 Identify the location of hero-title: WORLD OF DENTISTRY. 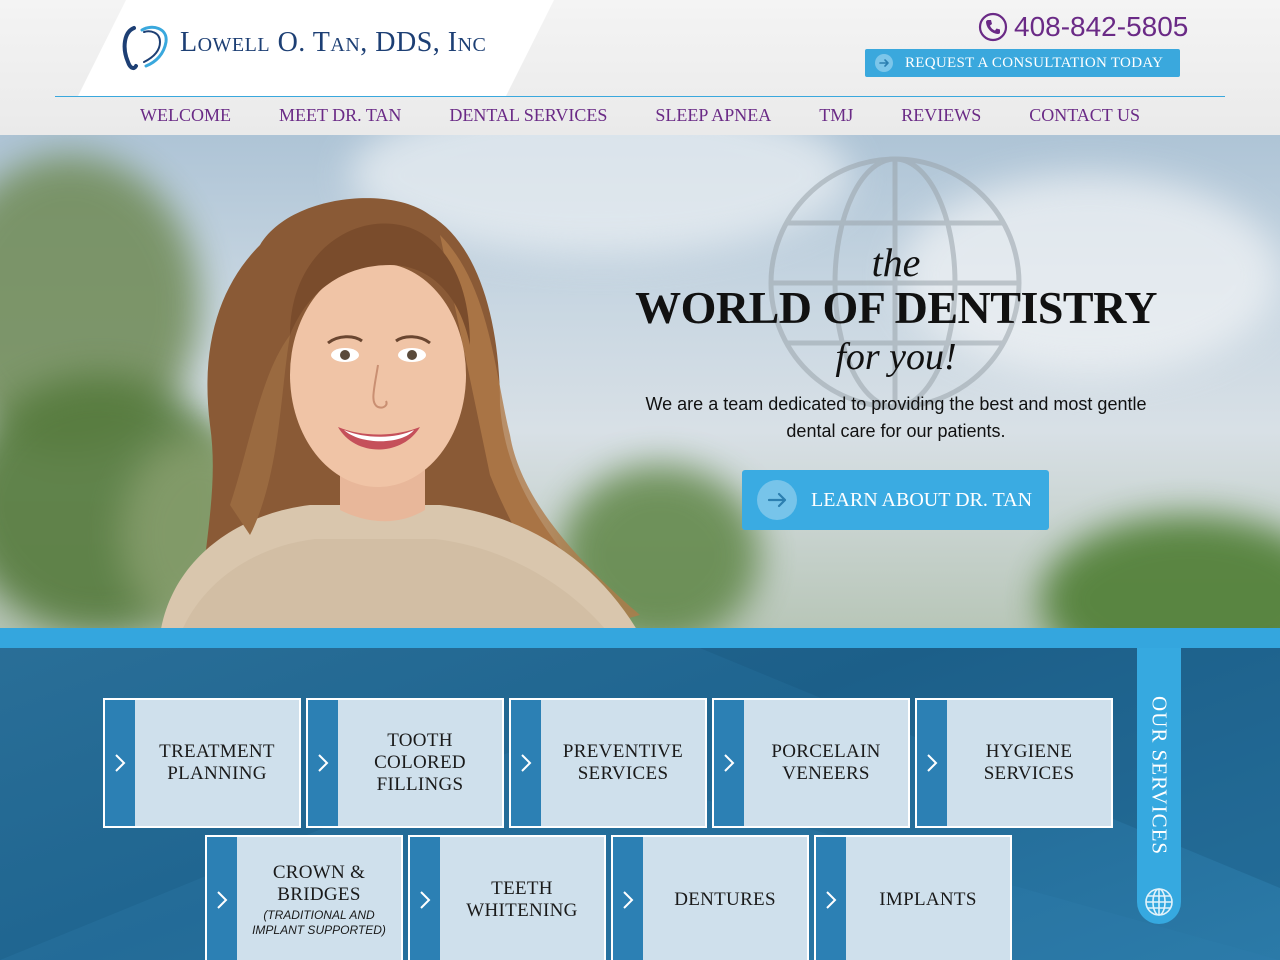
(896, 307).